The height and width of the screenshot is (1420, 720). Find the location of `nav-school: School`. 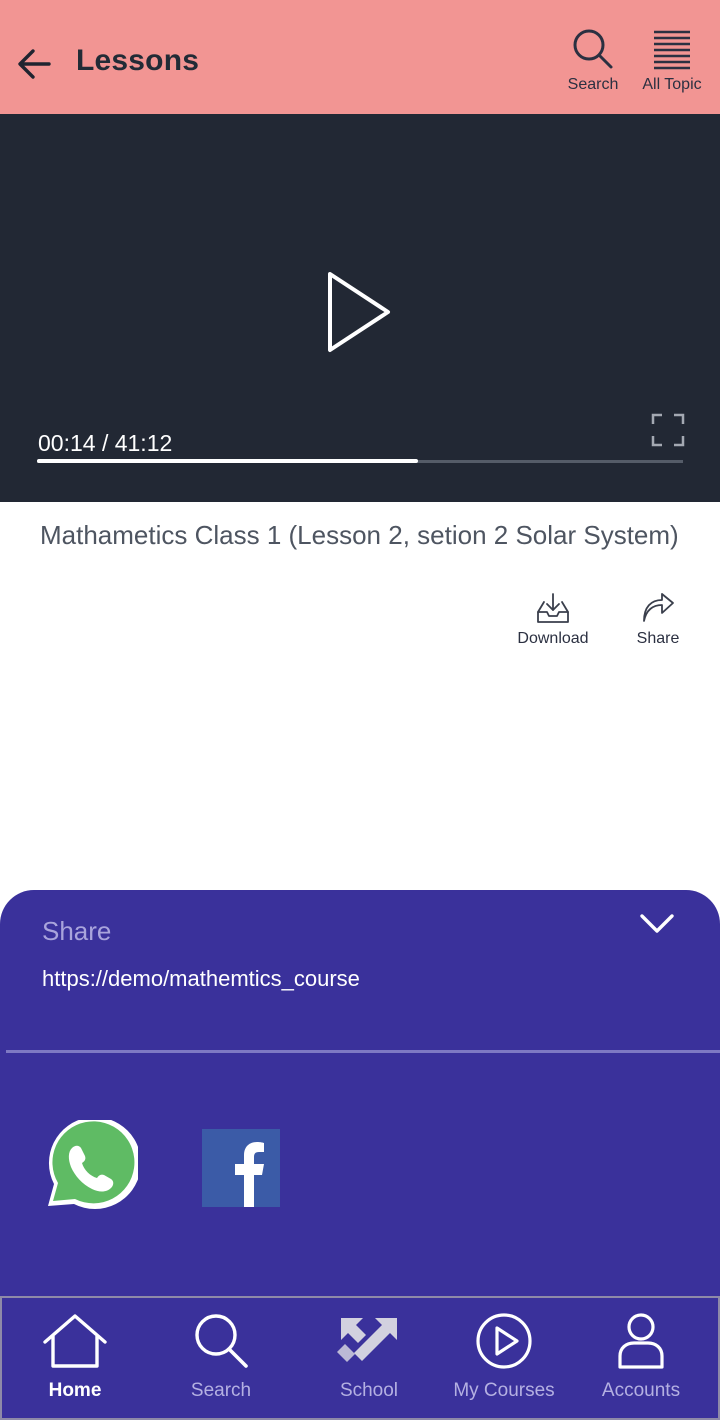

nav-school: School is located at coordinates (369, 1357).